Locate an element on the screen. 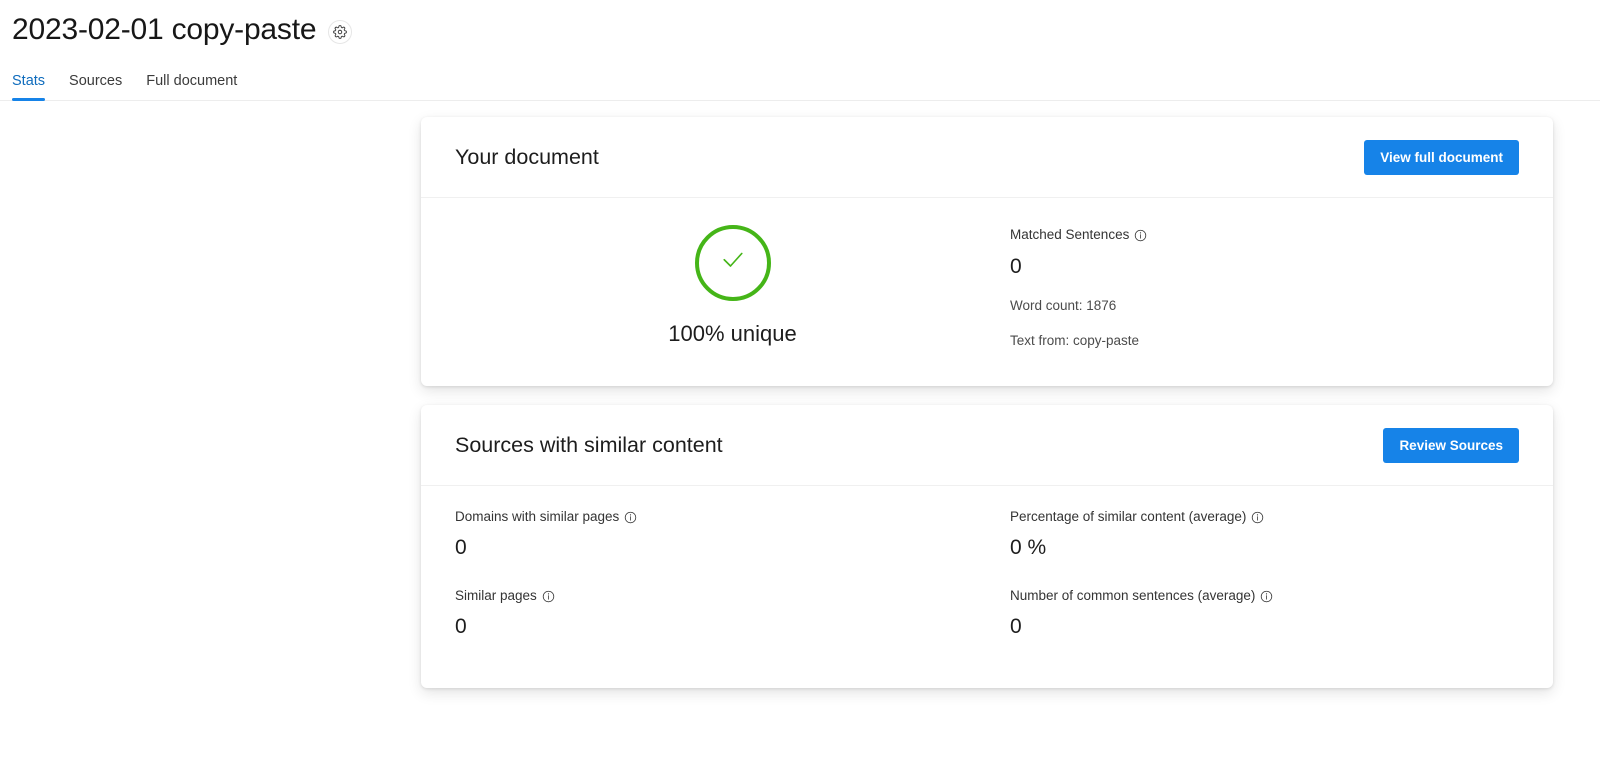 Image resolution: width=1600 pixels, height=783 pixels. metric-domains-with-similar-pages: Domains with similar pages 0 is located at coordinates (732, 534).